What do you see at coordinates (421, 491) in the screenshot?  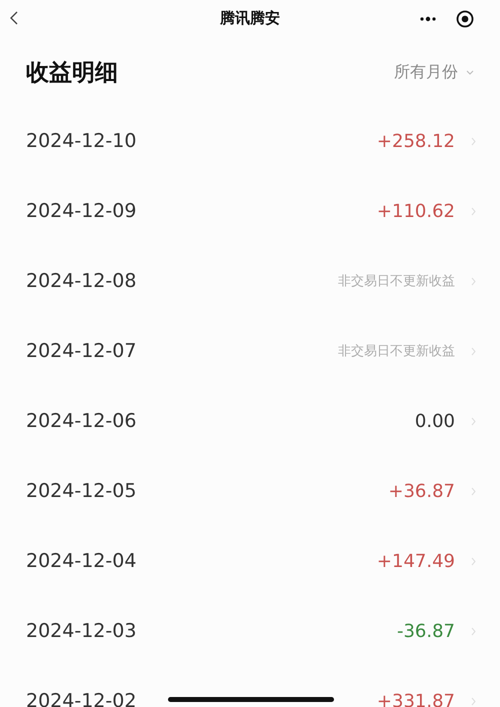 I see `earnings-amount: +36.87` at bounding box center [421, 491].